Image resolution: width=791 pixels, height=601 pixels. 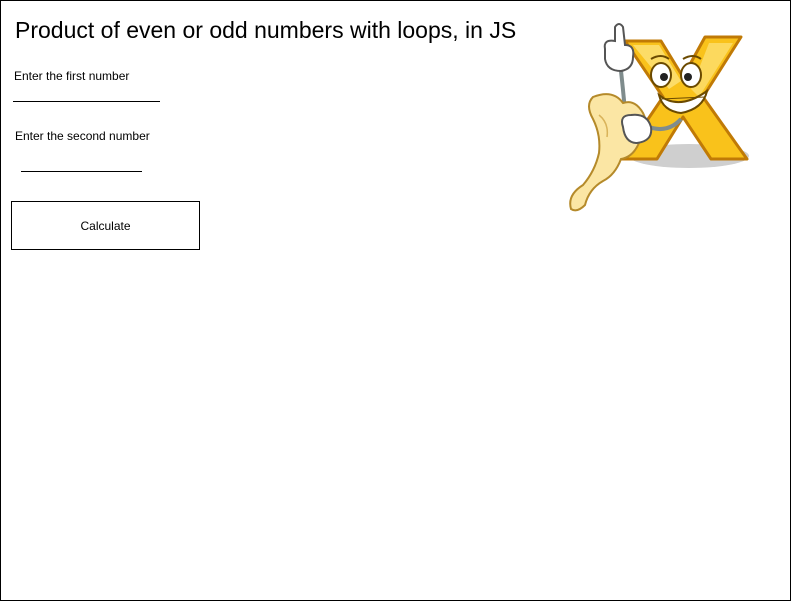 What do you see at coordinates (82, 136) in the screenshot?
I see `second-number-label: Enter the second number` at bounding box center [82, 136].